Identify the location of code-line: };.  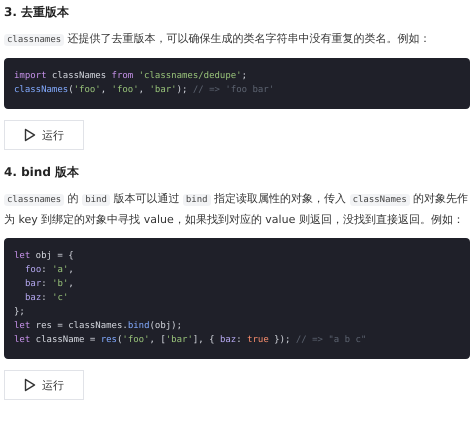
(20, 312).